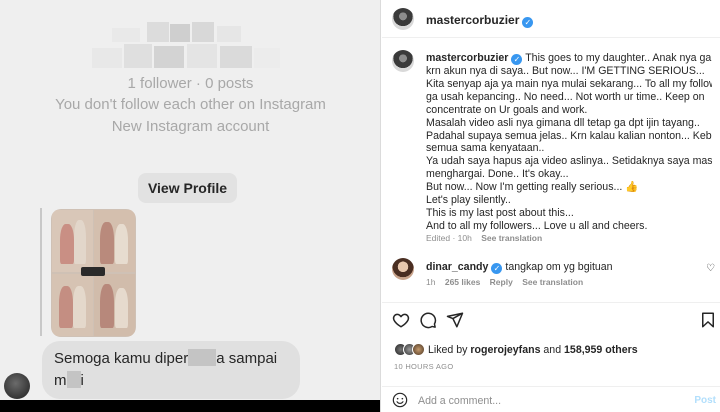  What do you see at coordinates (457, 267) in the screenshot?
I see `commenter-username: dinar_candy` at bounding box center [457, 267].